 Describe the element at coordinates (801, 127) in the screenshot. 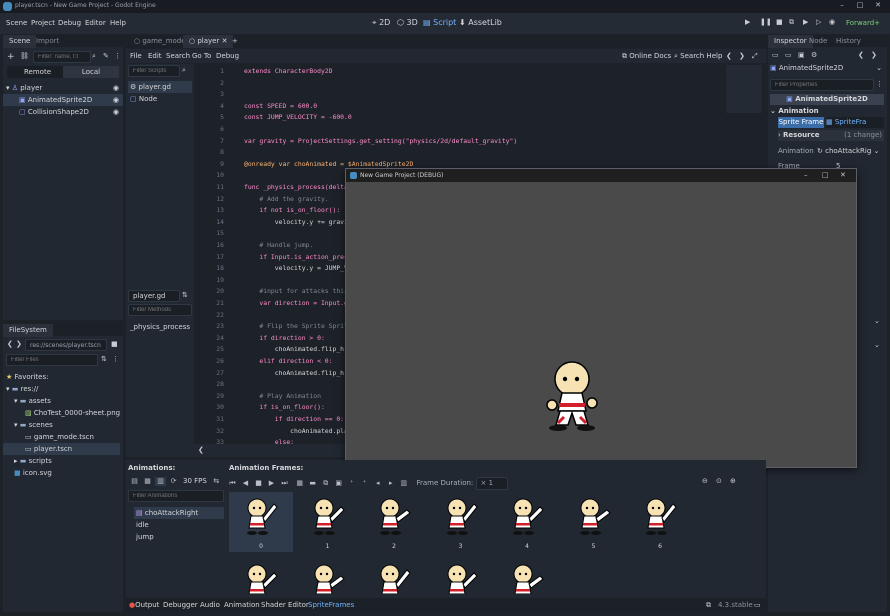

I see `sprite-frames-property: Sprite Frame ↻` at that location.